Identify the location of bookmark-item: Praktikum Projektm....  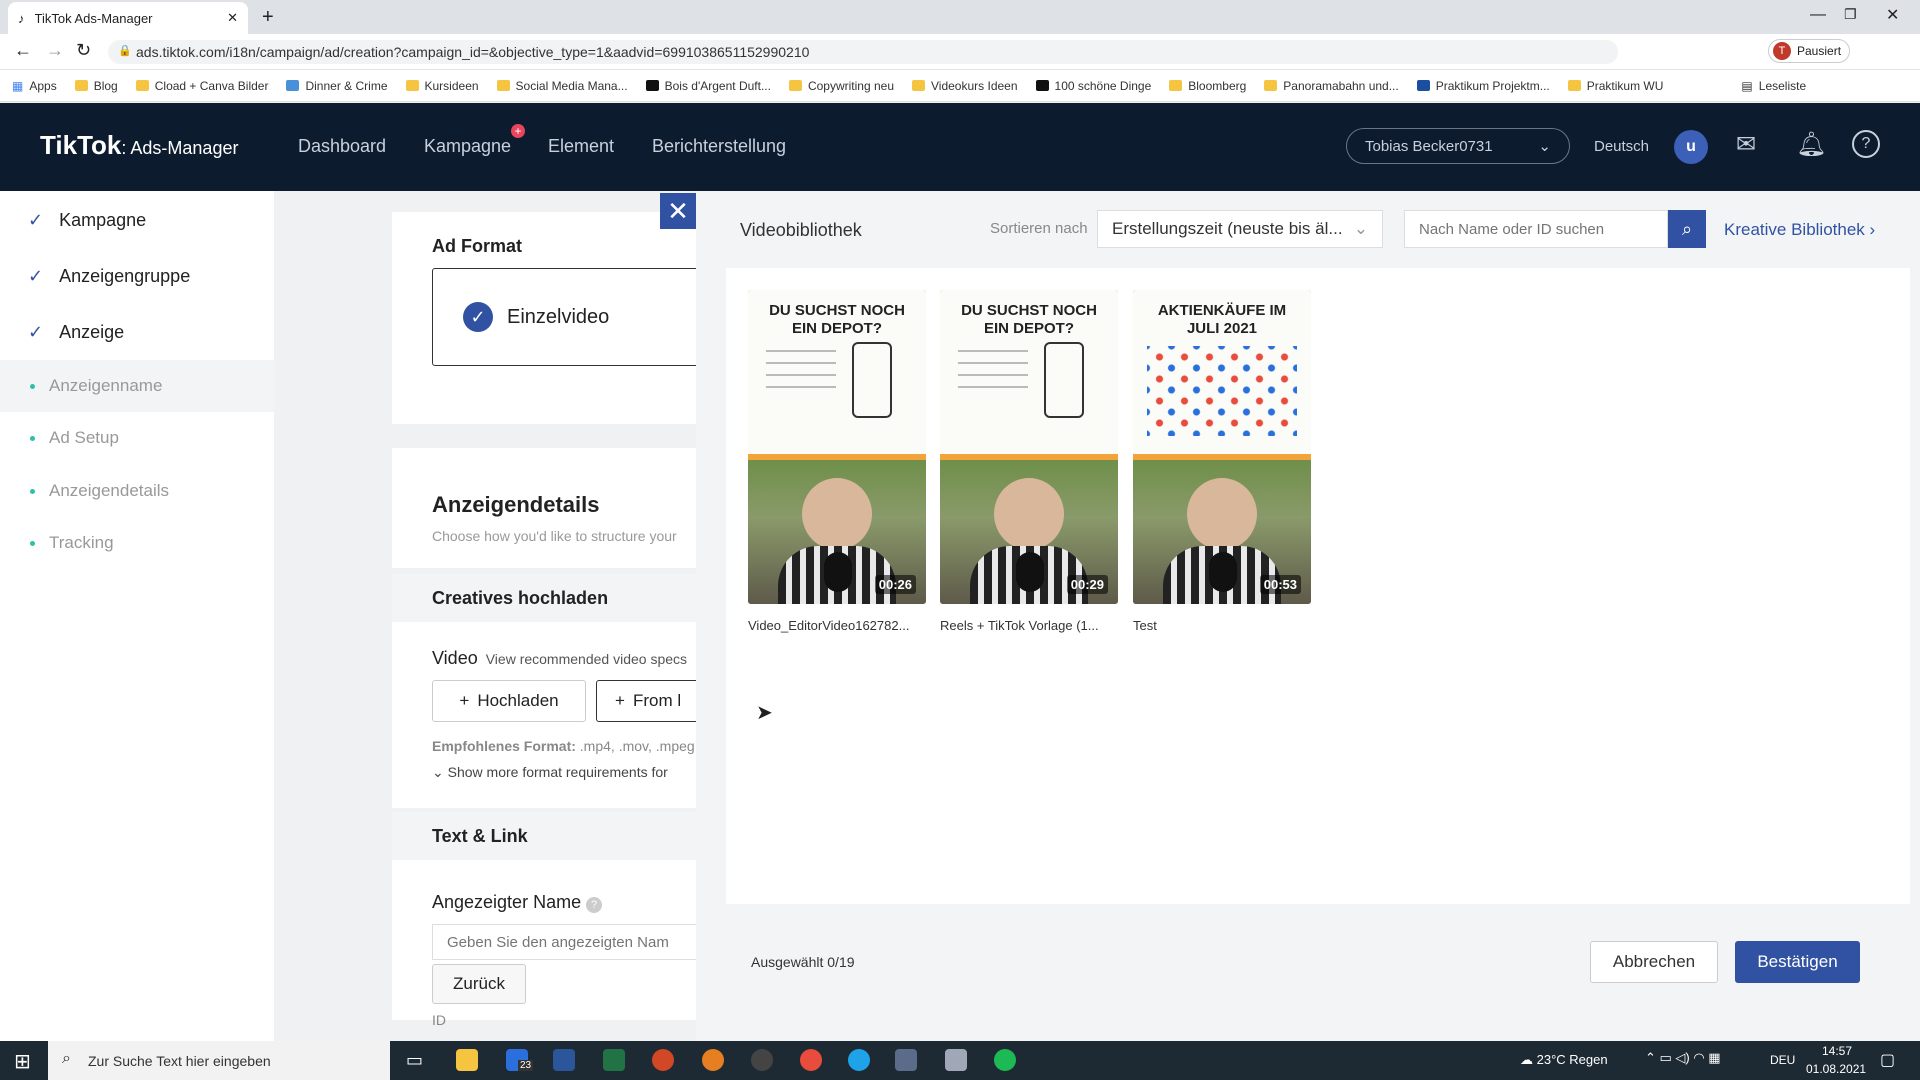
(1483, 86).